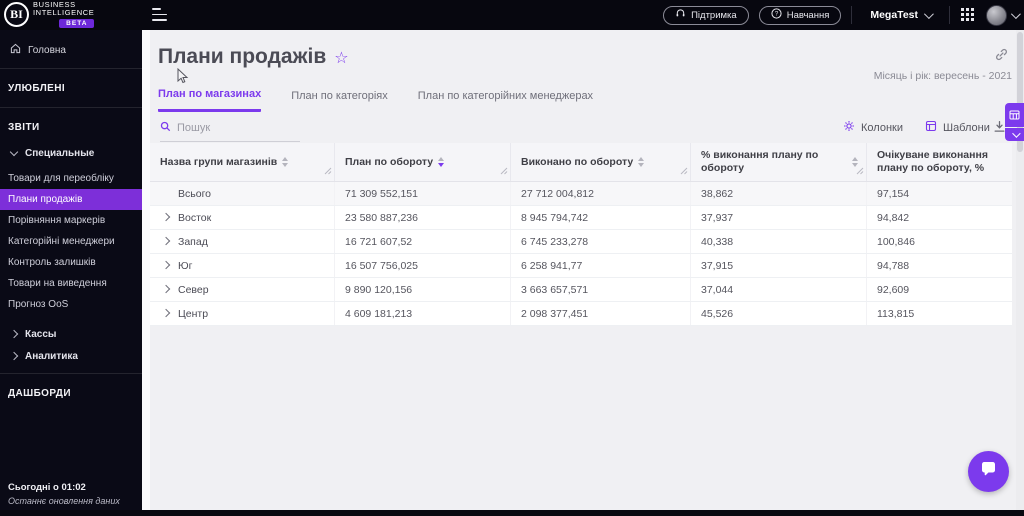 This screenshot has height=516, width=1024. I want to click on view-flyout, so click(1014, 122).